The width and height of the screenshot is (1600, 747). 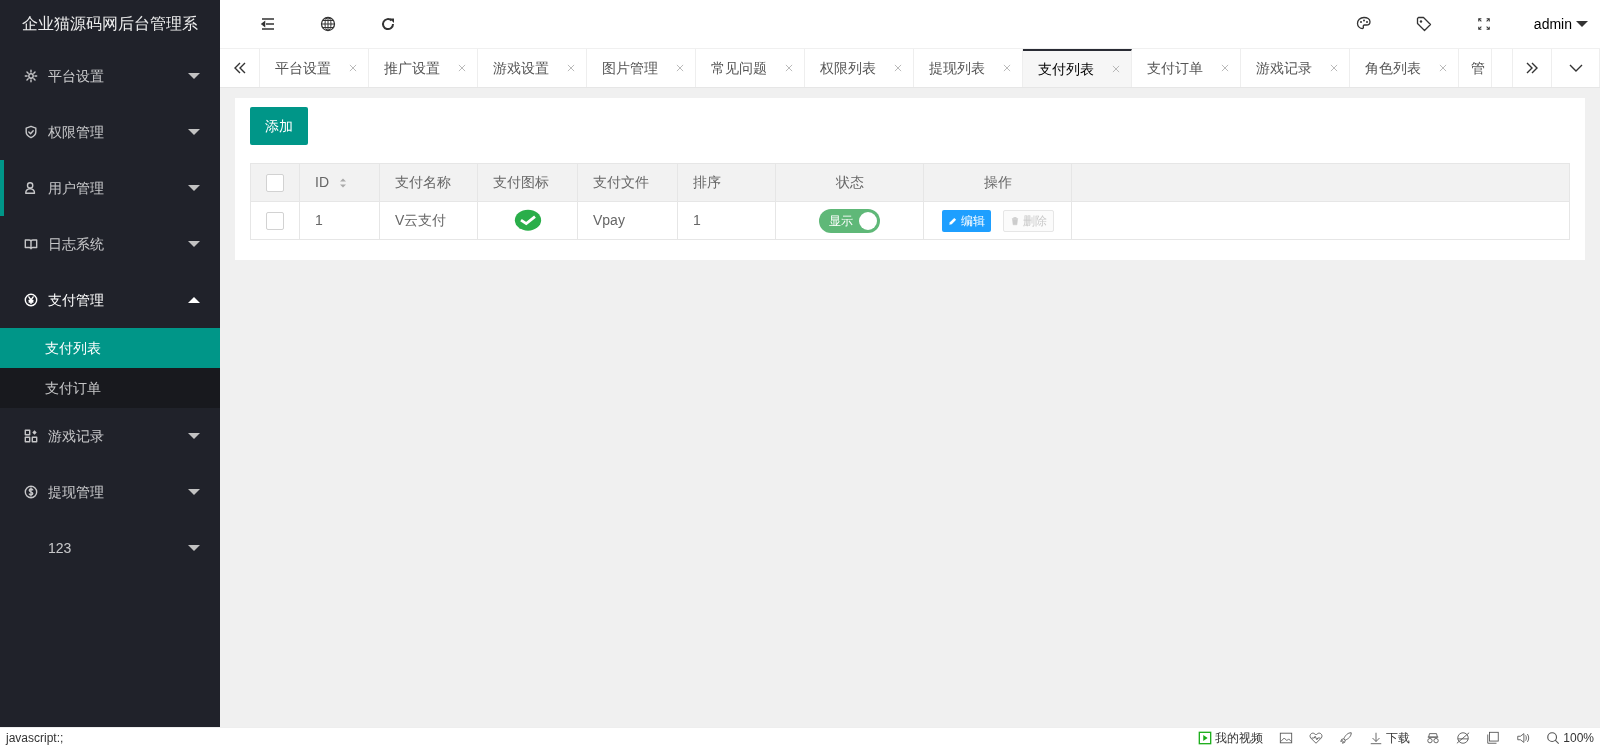 What do you see at coordinates (328, 24) in the screenshot?
I see `globe-icon` at bounding box center [328, 24].